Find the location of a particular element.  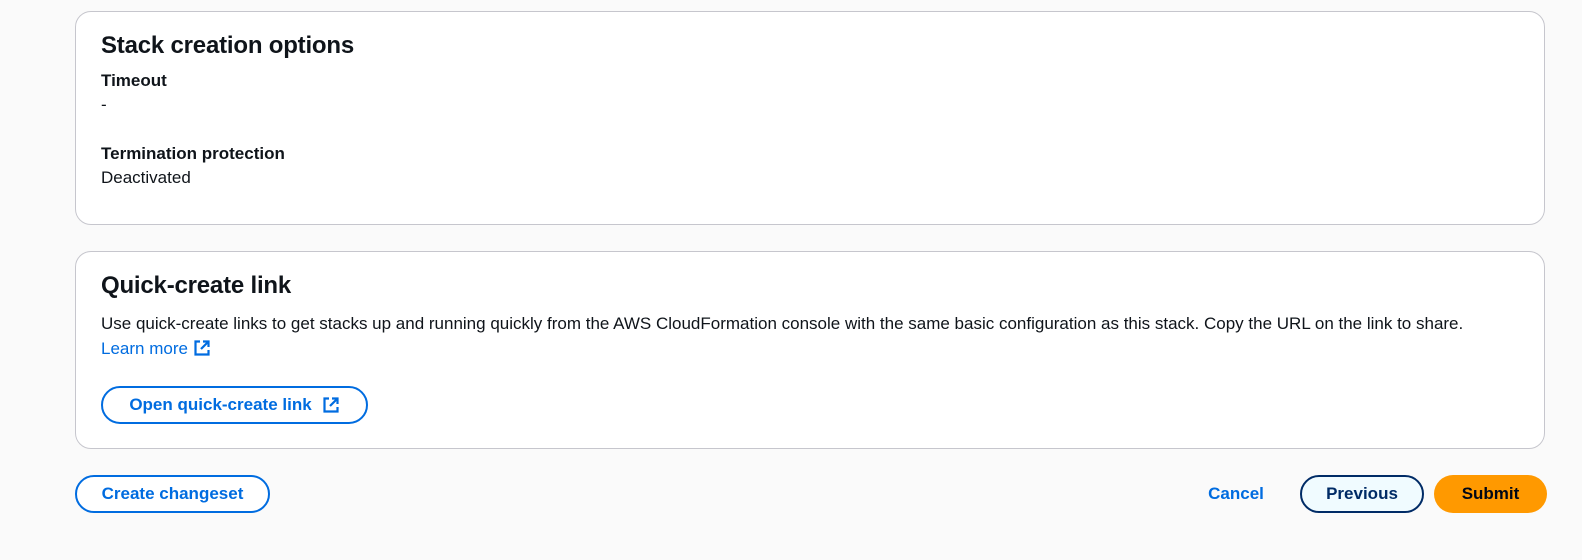

create-changeset-button: Create changeset is located at coordinates (172, 494).